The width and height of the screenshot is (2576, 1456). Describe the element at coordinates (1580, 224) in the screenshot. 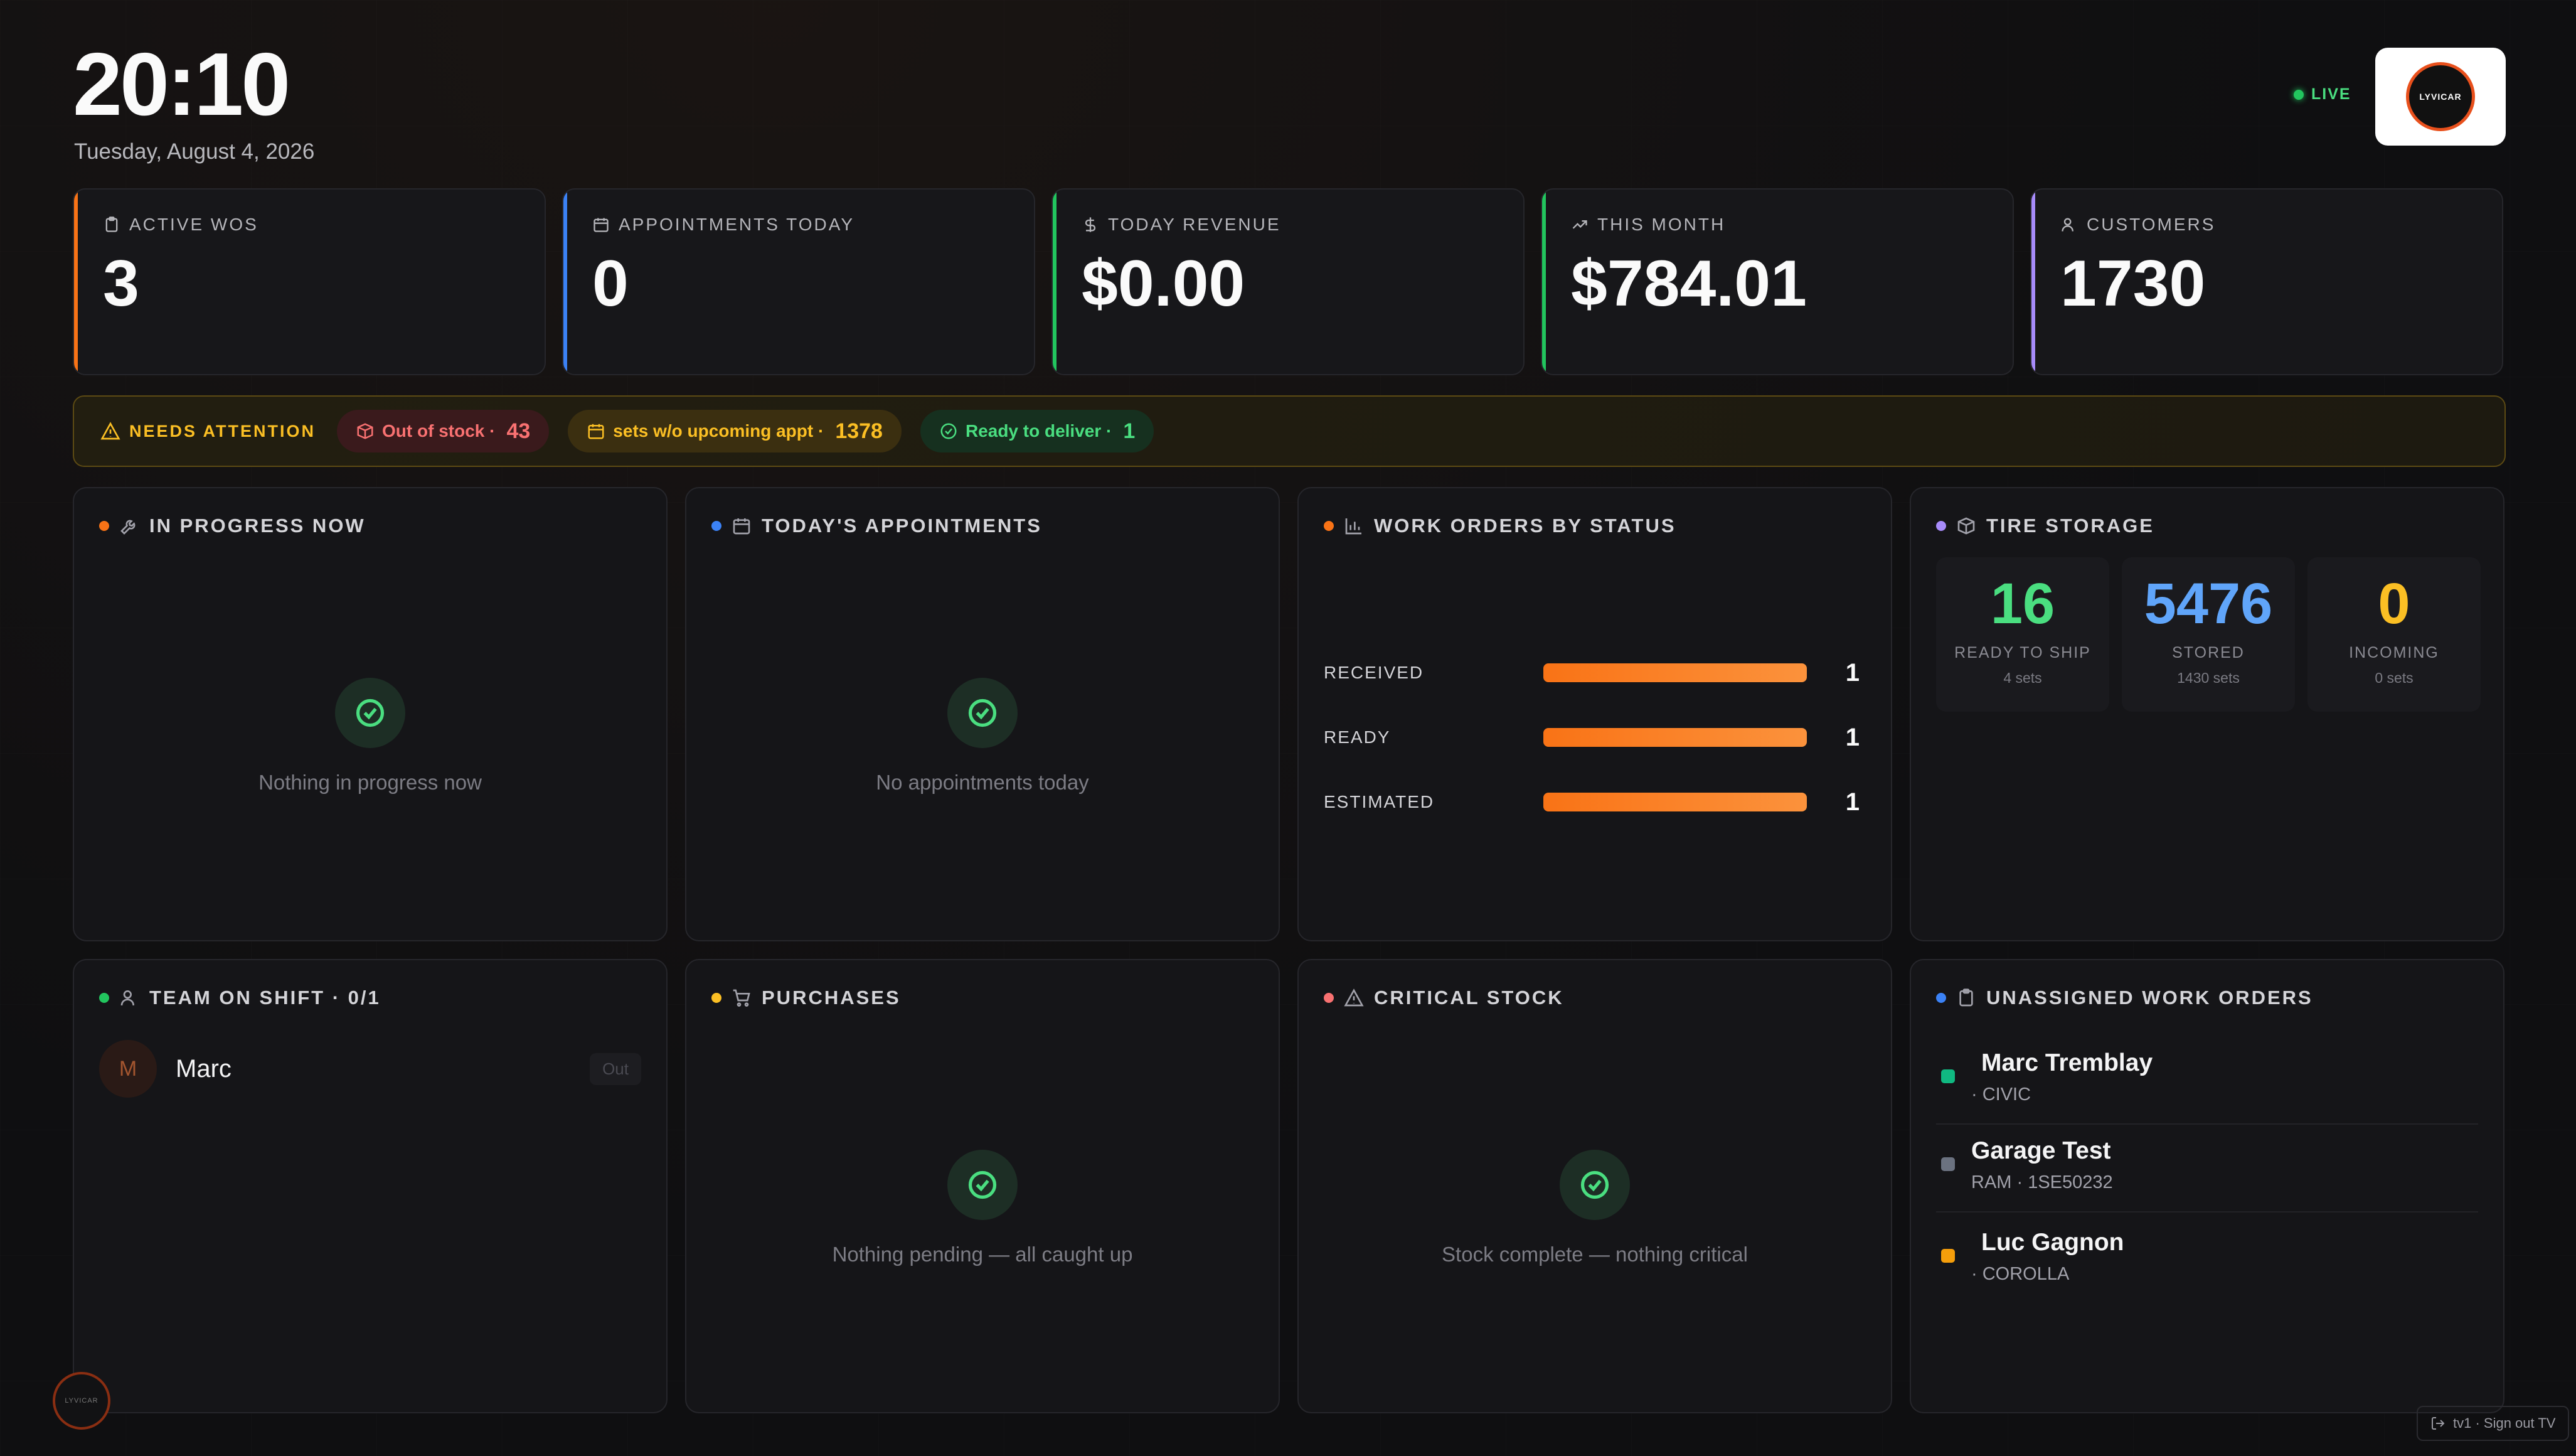

I see `trending-up-icon` at that location.